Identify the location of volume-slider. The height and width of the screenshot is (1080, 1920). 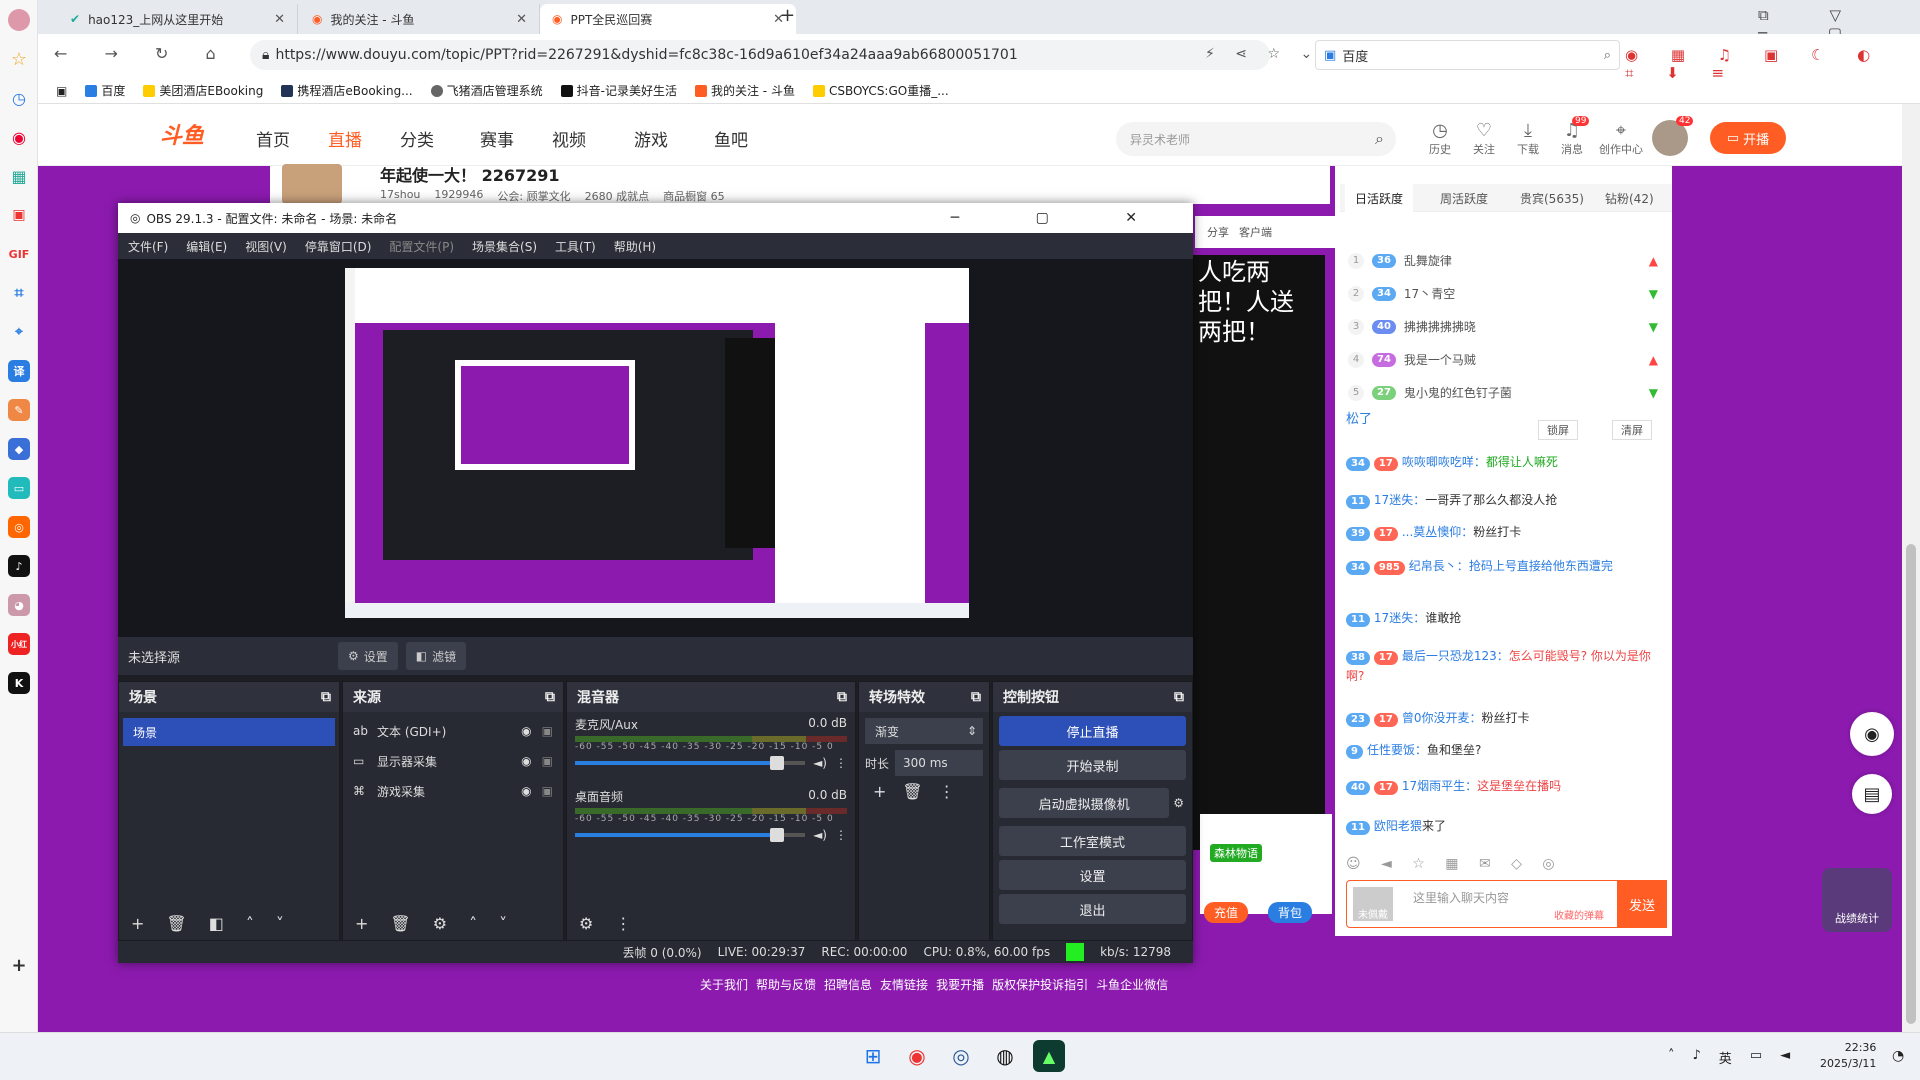
(690, 763).